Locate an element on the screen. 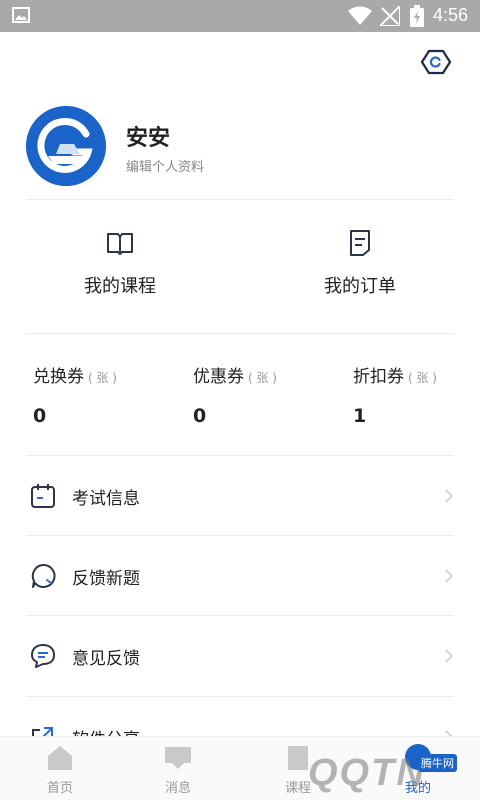 This screenshot has width=480, height=800. home-icon is located at coordinates (60, 758).